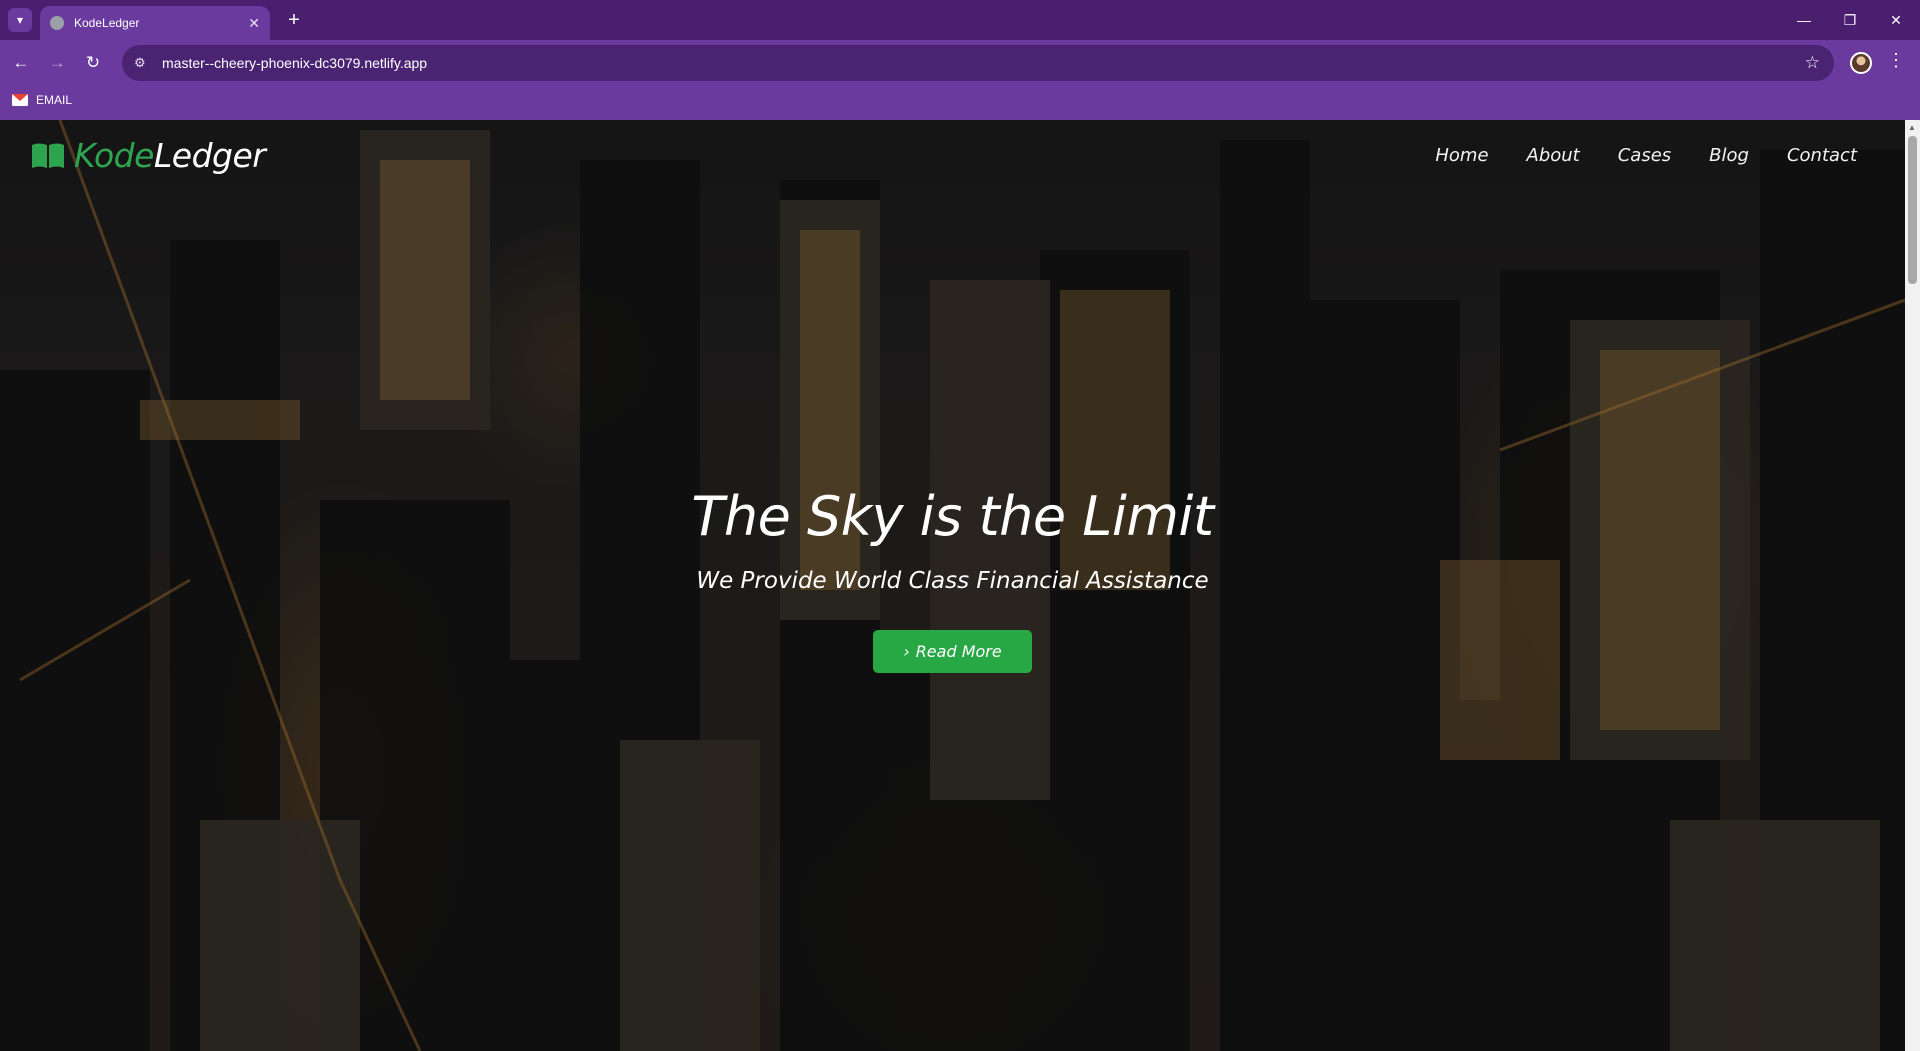 The image size is (1920, 1051). I want to click on tab-title: KodeLedger, so click(107, 23).